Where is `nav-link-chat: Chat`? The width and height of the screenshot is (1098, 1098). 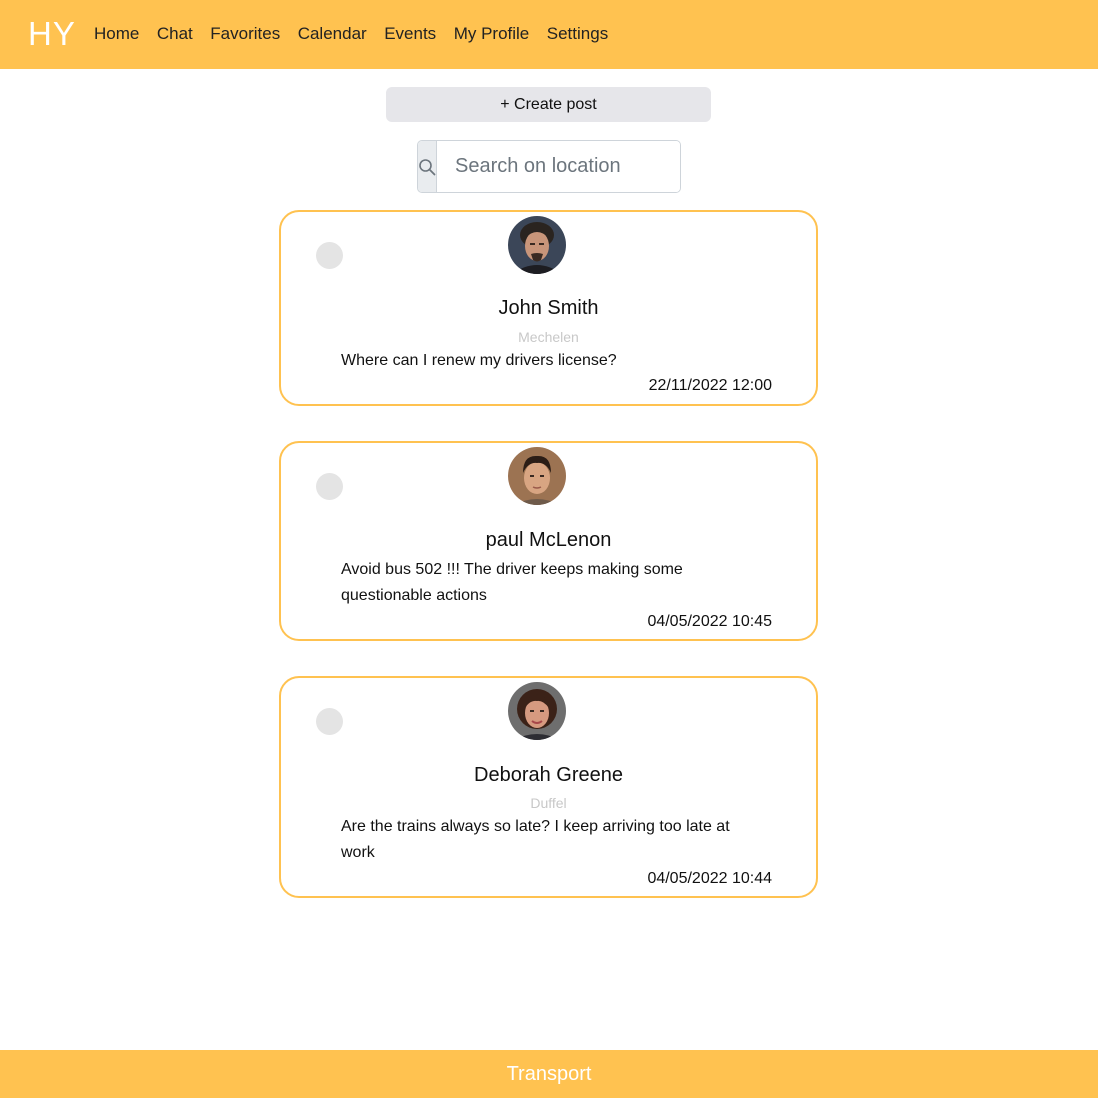 nav-link-chat: Chat is located at coordinates (175, 34).